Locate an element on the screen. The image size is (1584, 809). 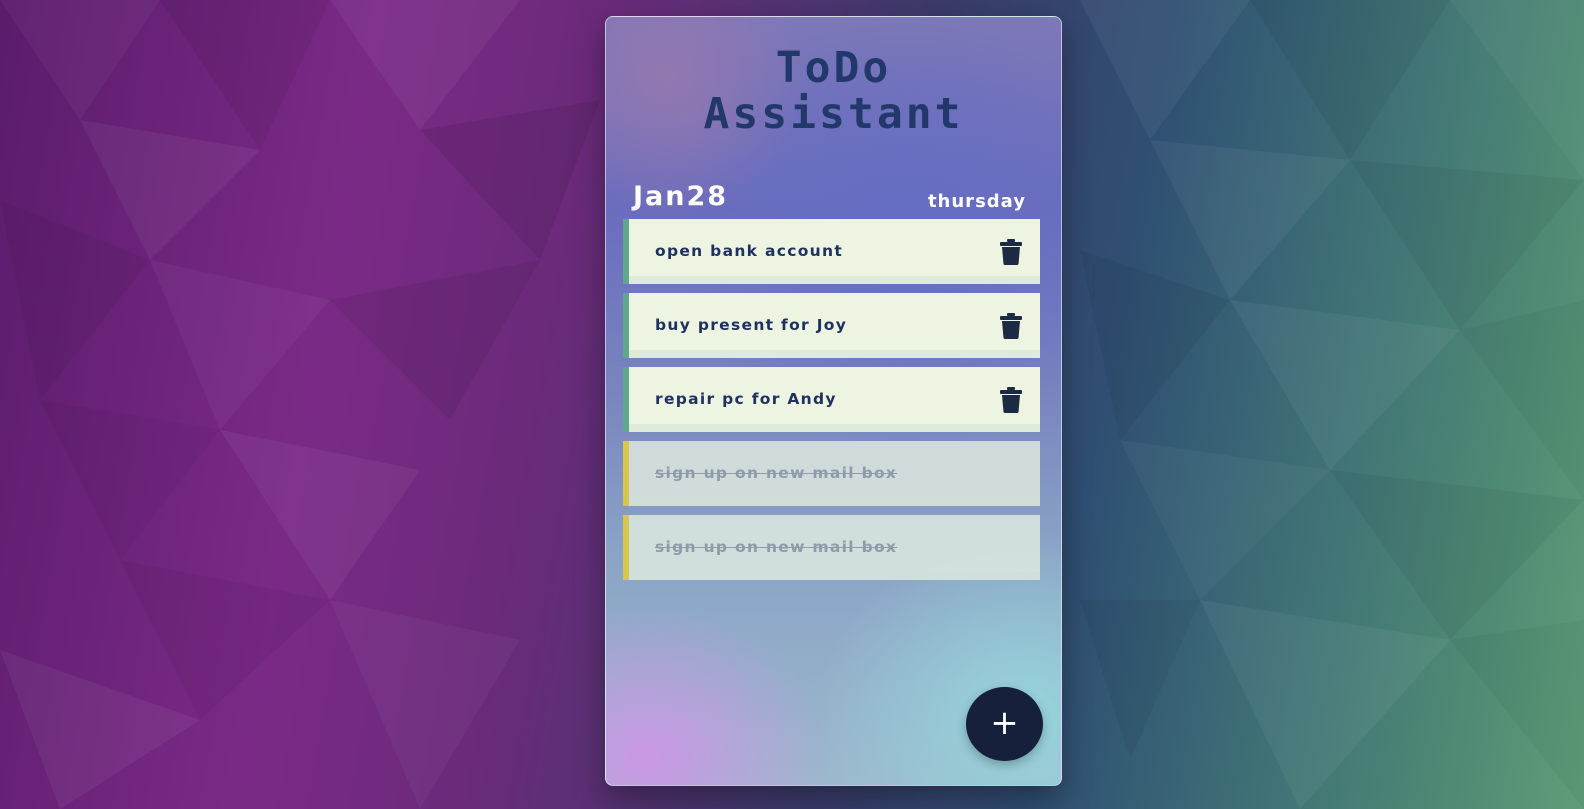
task-label: buy present for Joy is located at coordinates (751, 325).